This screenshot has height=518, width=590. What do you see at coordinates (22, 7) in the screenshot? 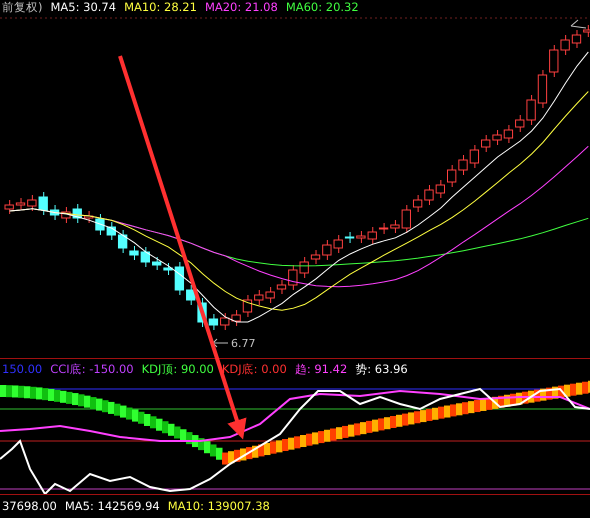
I see `legend-value: 前复权)` at bounding box center [22, 7].